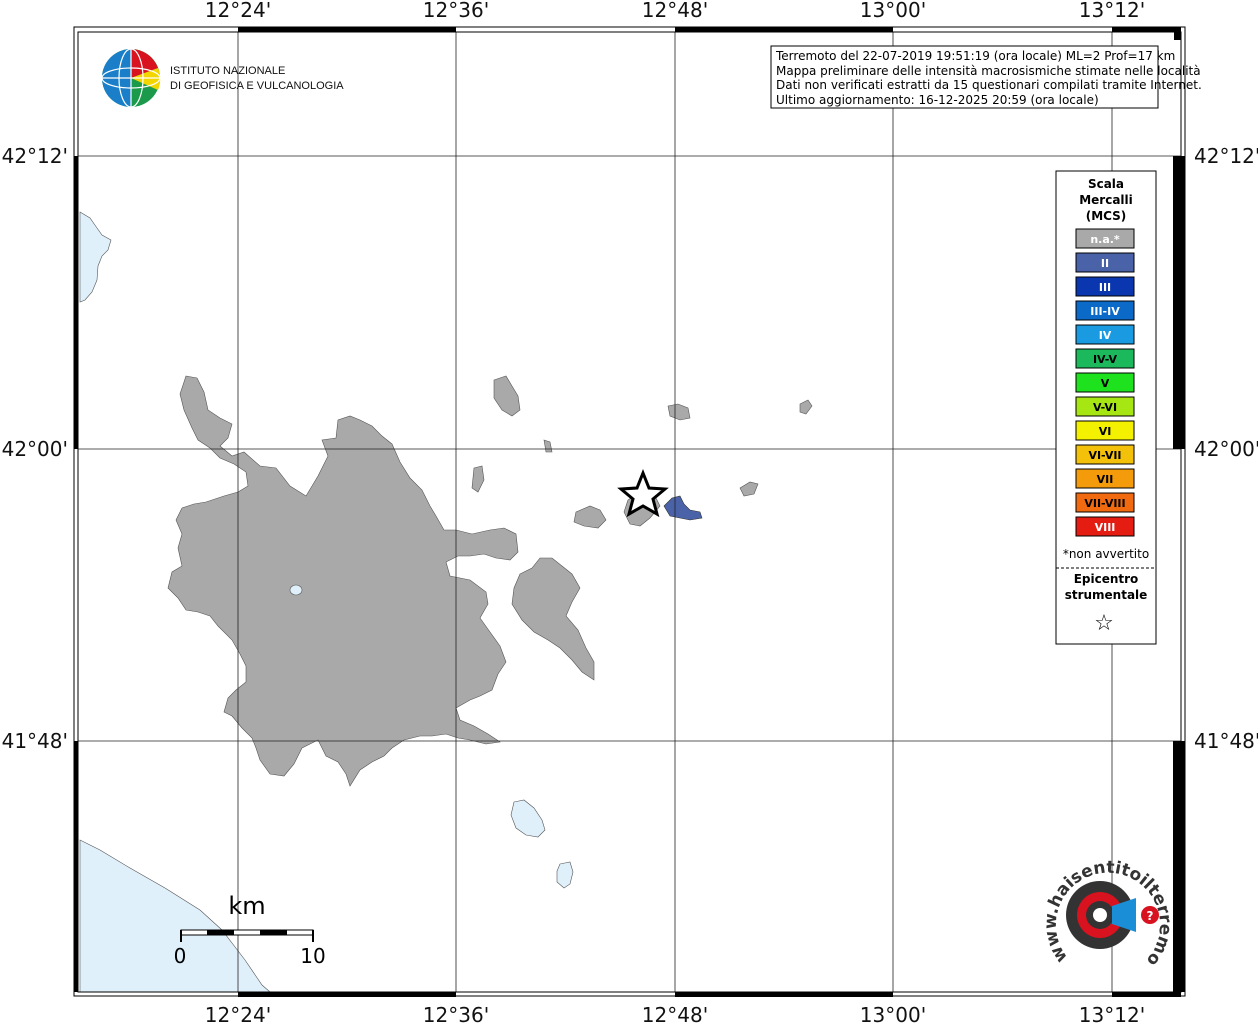  I want to click on lat-ticks-left: 42°12' 42°00' 41°48', so click(35, 448).